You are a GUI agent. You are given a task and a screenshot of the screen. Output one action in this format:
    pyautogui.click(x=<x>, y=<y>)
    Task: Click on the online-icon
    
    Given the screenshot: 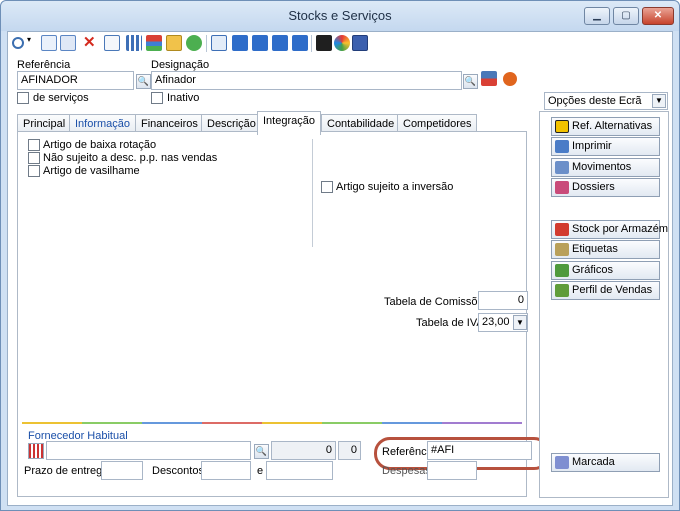 What is the action you would take?
    pyautogui.click(x=324, y=43)
    